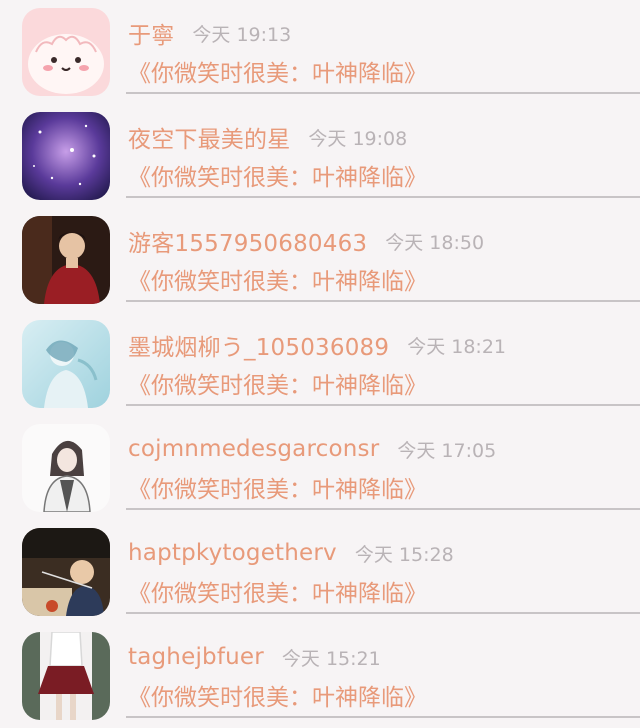 Image resolution: width=640 pixels, height=728 pixels. I want to click on sender-name: haptpkytogetherv, so click(232, 553).